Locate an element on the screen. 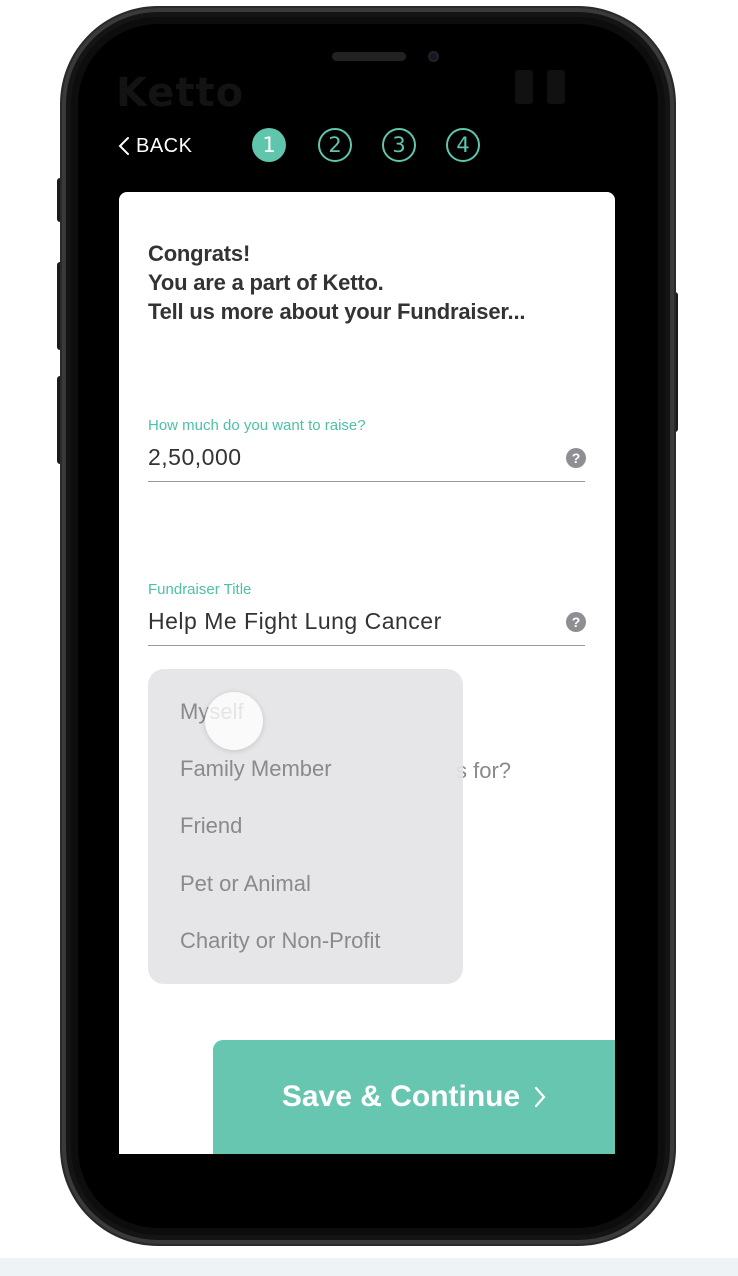  amount-input: 2,50,000 is located at coordinates (195, 457).